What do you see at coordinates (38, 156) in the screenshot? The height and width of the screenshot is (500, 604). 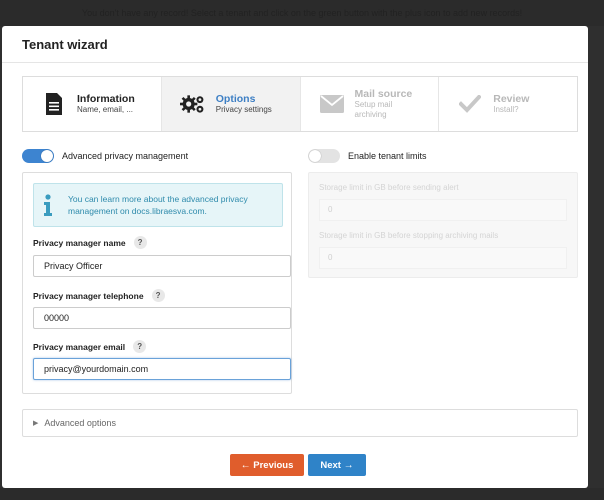 I see `advanced-privacy-toggle` at bounding box center [38, 156].